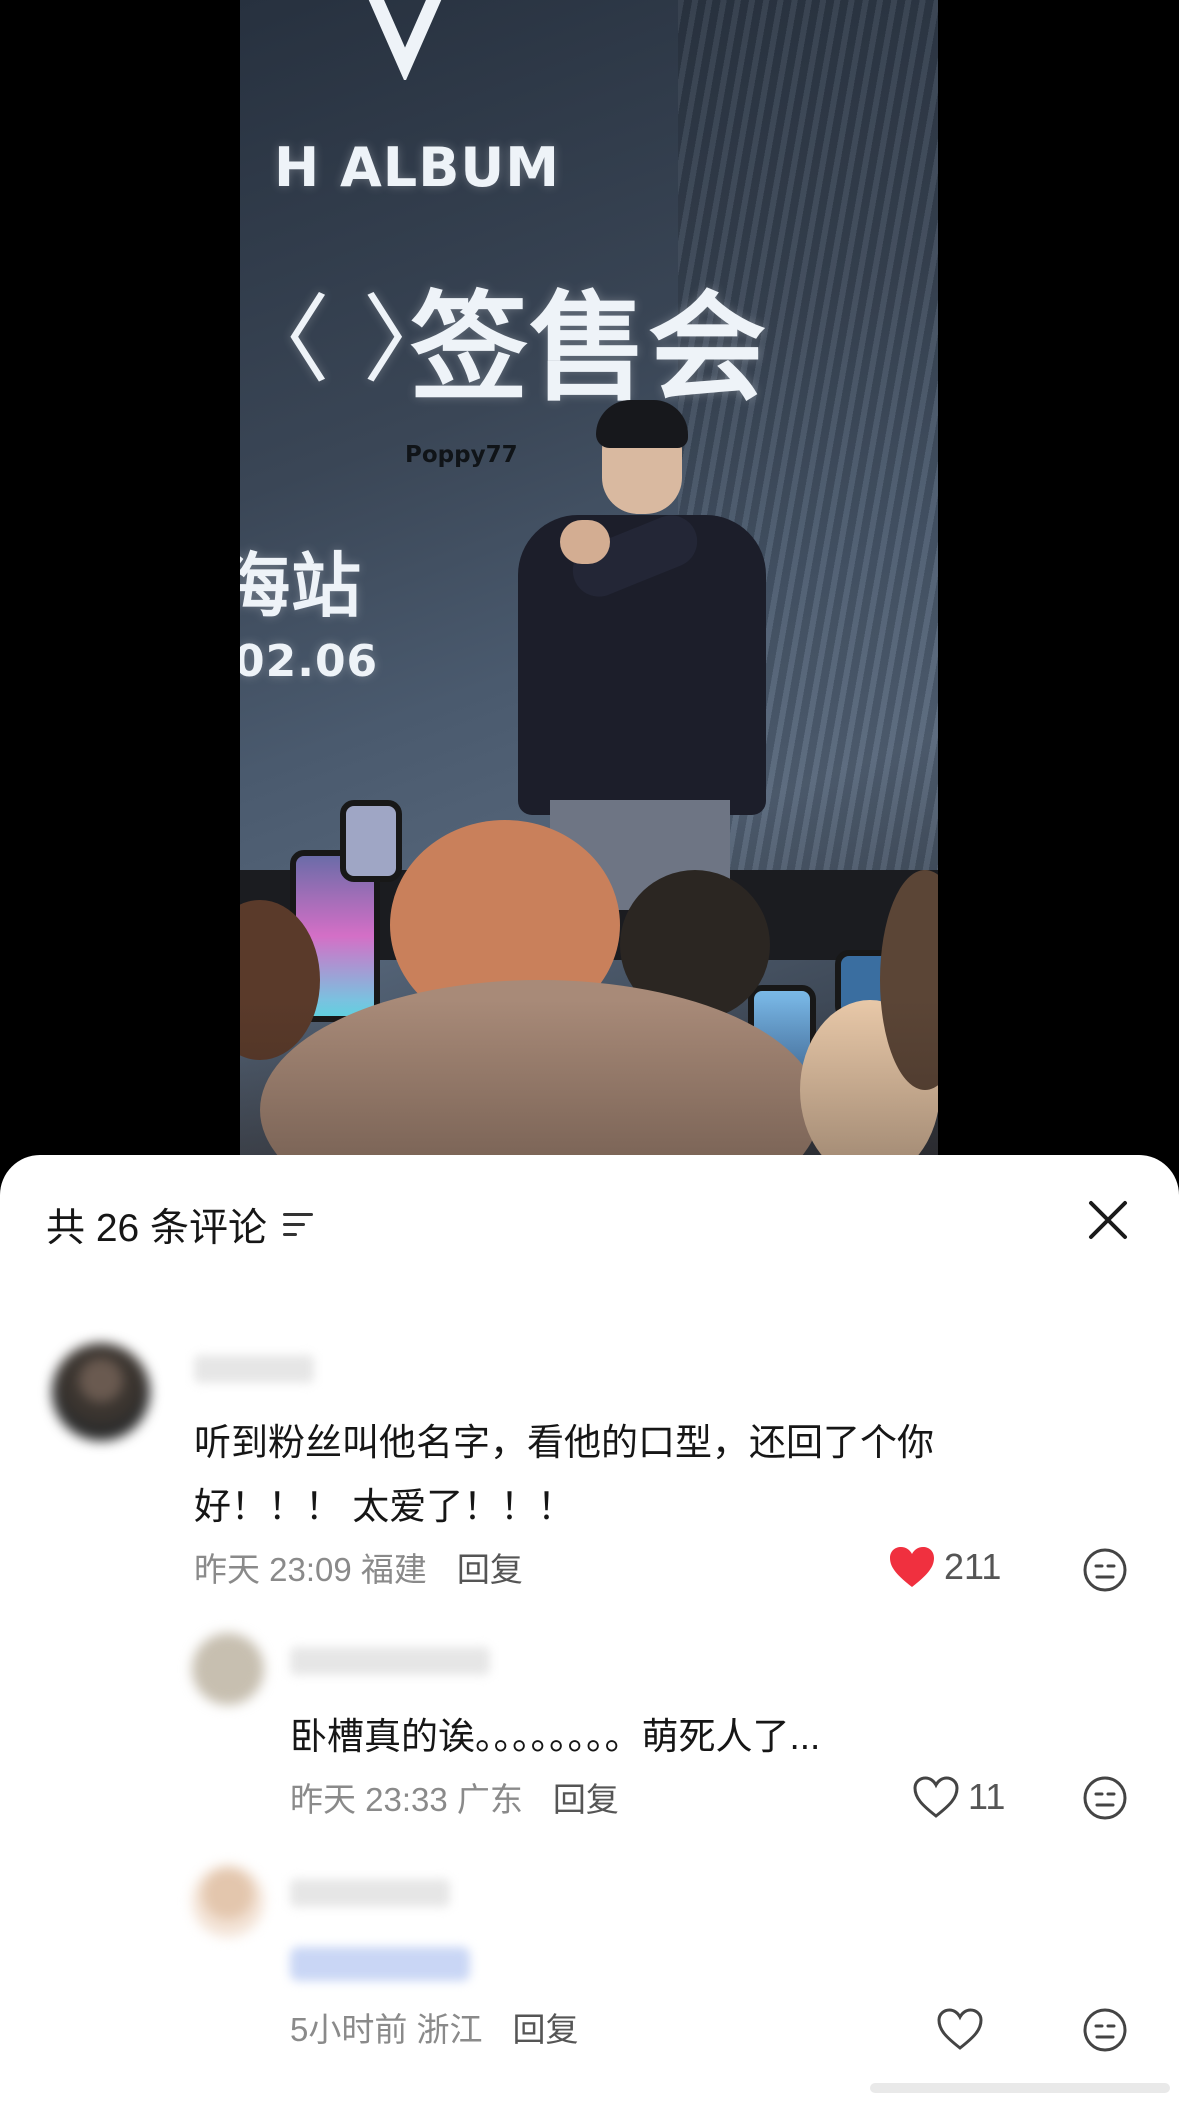 This screenshot has width=1179, height=2107. What do you see at coordinates (589, 1080) in the screenshot?
I see `video-fade` at bounding box center [589, 1080].